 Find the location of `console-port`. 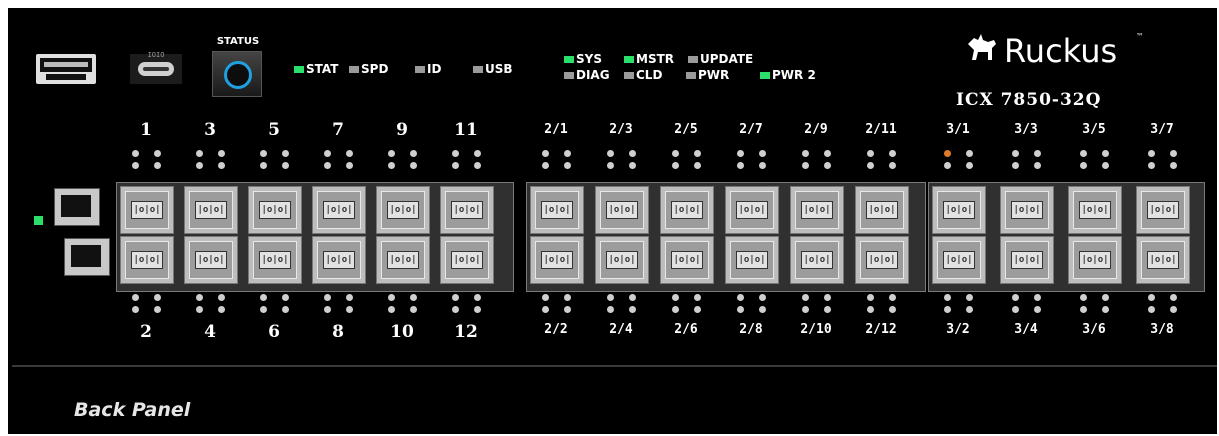

console-port is located at coordinates (87, 257).